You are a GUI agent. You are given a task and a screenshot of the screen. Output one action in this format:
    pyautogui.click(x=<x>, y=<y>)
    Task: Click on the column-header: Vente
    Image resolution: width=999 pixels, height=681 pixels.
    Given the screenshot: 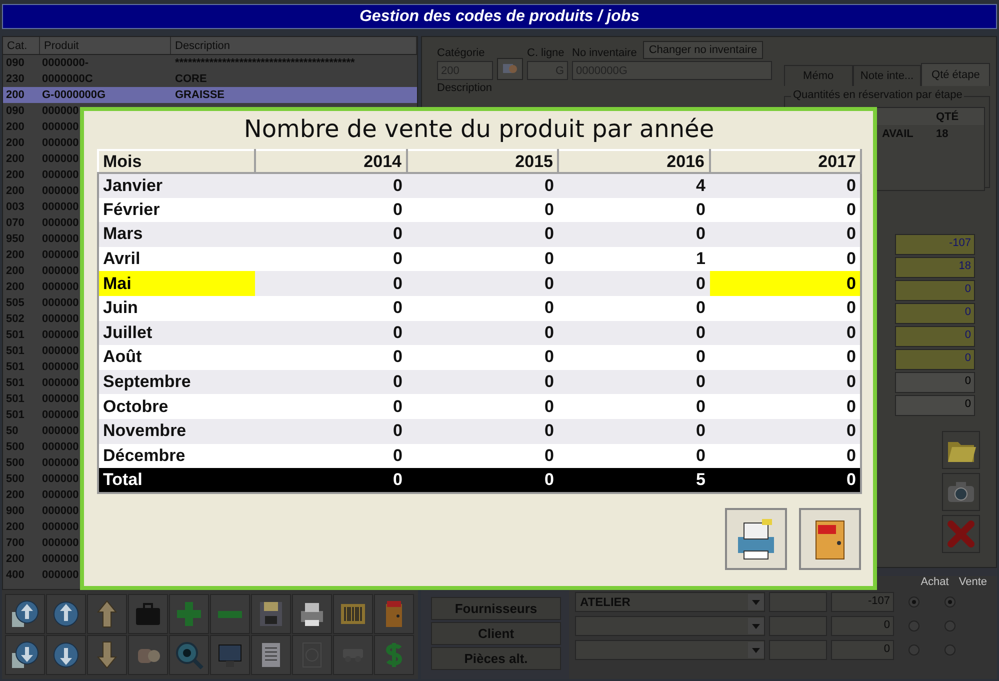 What is the action you would take?
    pyautogui.click(x=972, y=582)
    